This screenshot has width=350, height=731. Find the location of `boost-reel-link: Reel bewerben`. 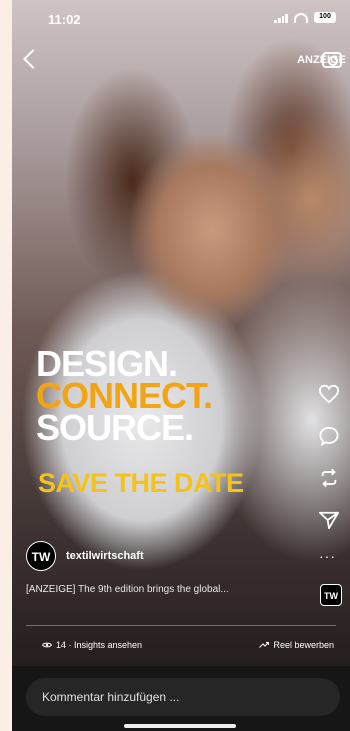

boost-reel-link: Reel bewerben is located at coordinates (296, 645).